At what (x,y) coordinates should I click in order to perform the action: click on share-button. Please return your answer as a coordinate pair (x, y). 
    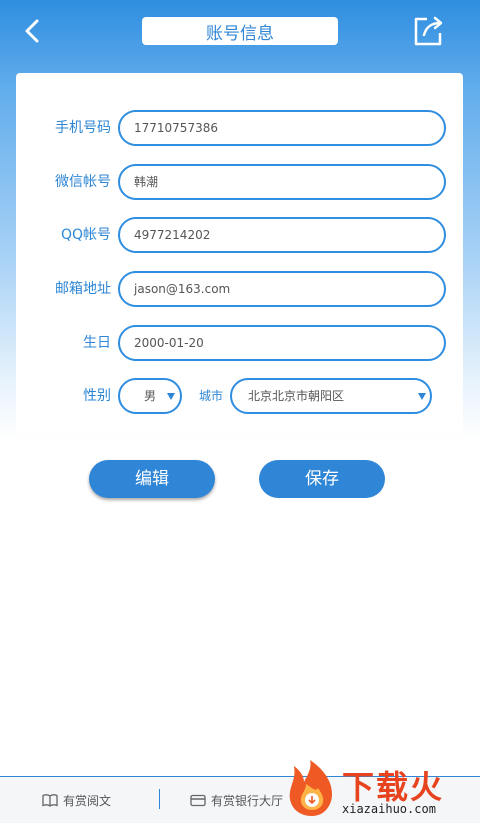
    Looking at the image, I should click on (428, 31).